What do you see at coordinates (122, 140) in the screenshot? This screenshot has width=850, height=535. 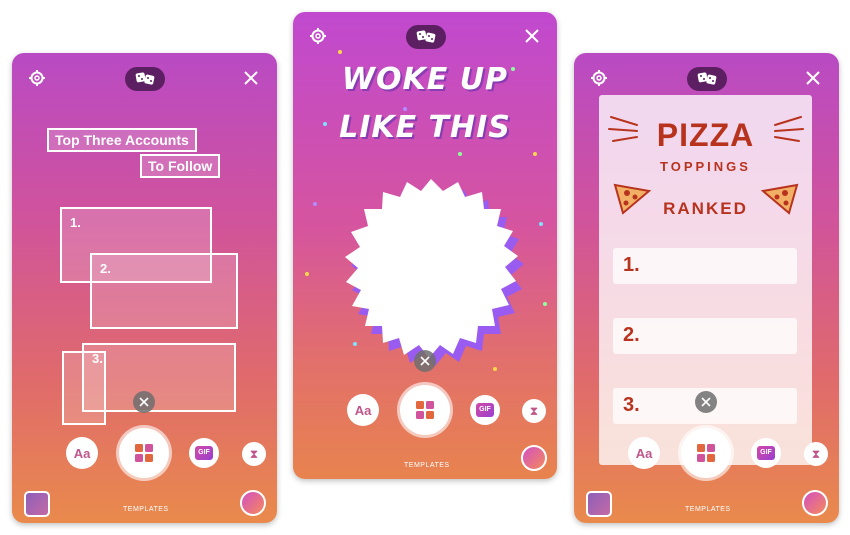 I see `title-line-1: Top Three Accounts` at bounding box center [122, 140].